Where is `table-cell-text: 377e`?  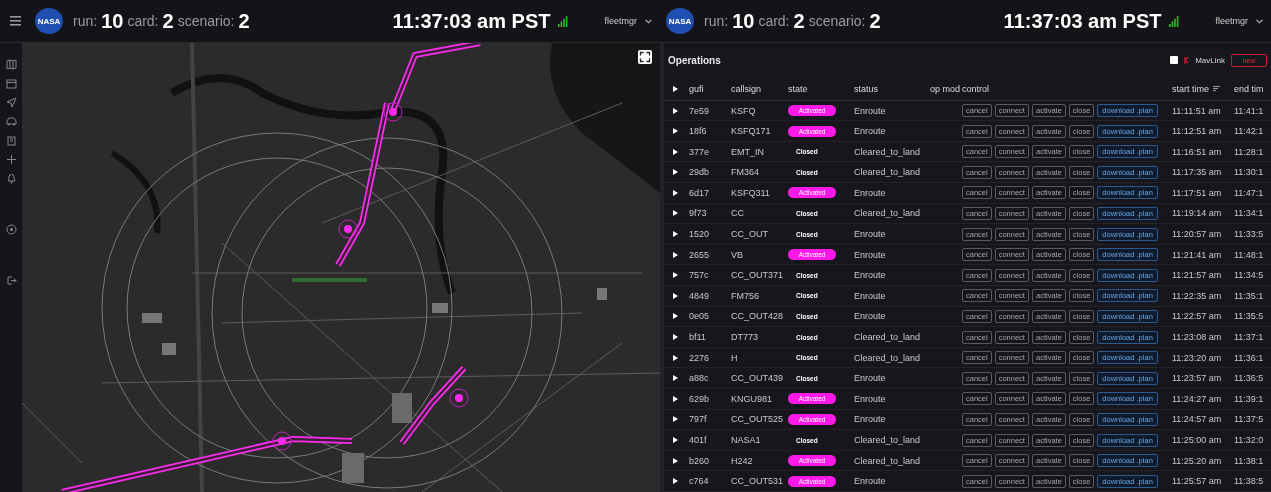 table-cell-text: 377e is located at coordinates (700, 151).